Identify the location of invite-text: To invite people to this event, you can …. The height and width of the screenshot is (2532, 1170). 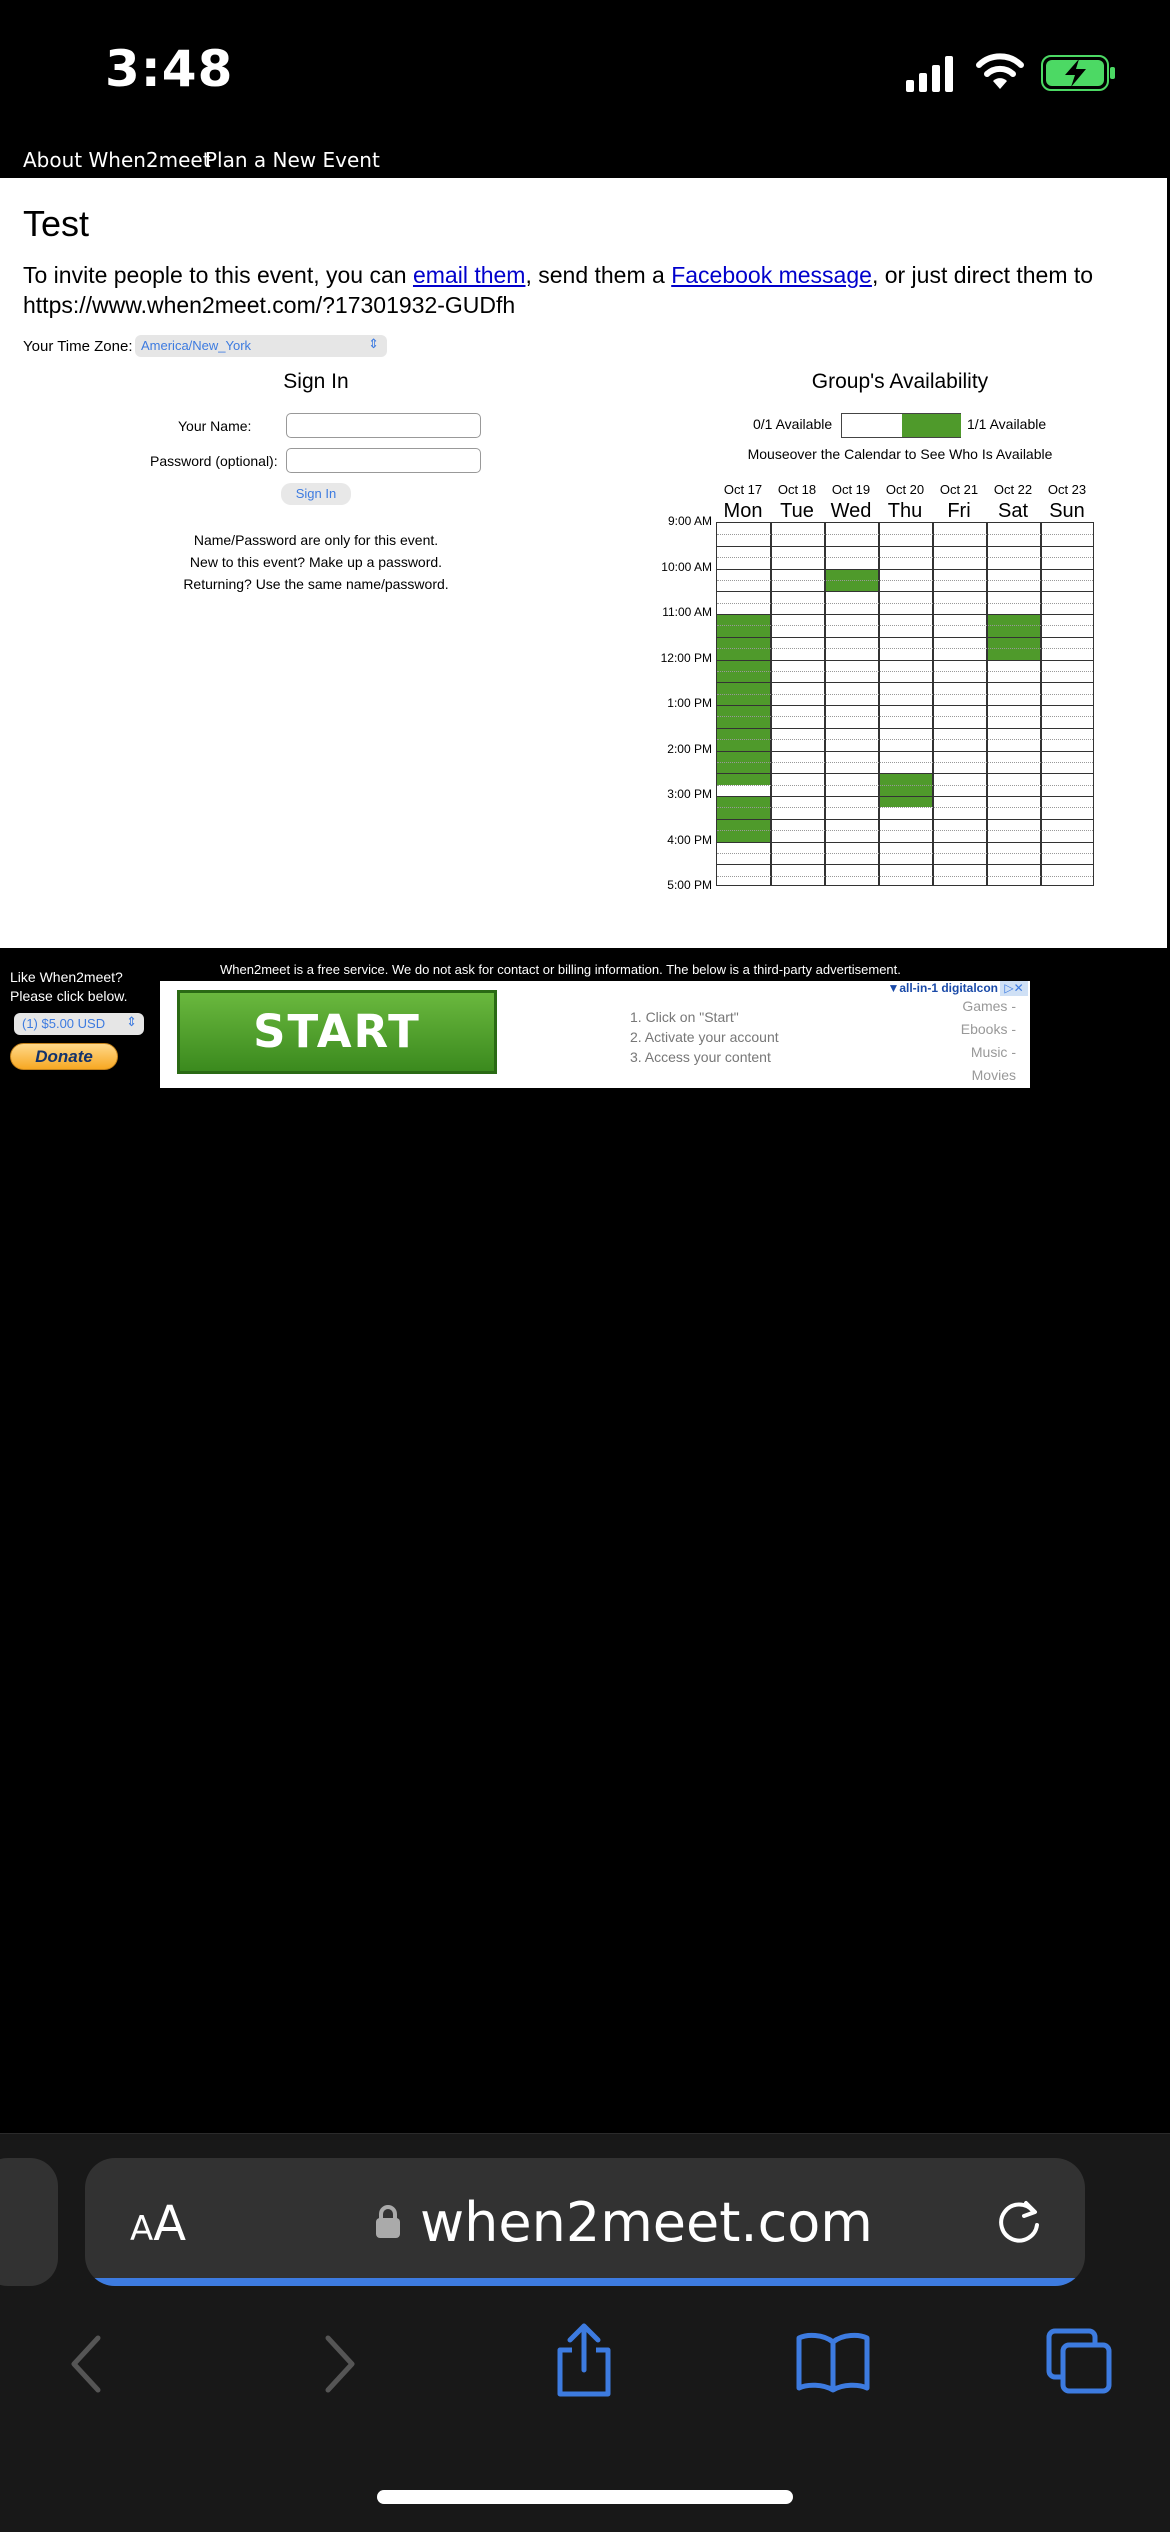
(578, 290).